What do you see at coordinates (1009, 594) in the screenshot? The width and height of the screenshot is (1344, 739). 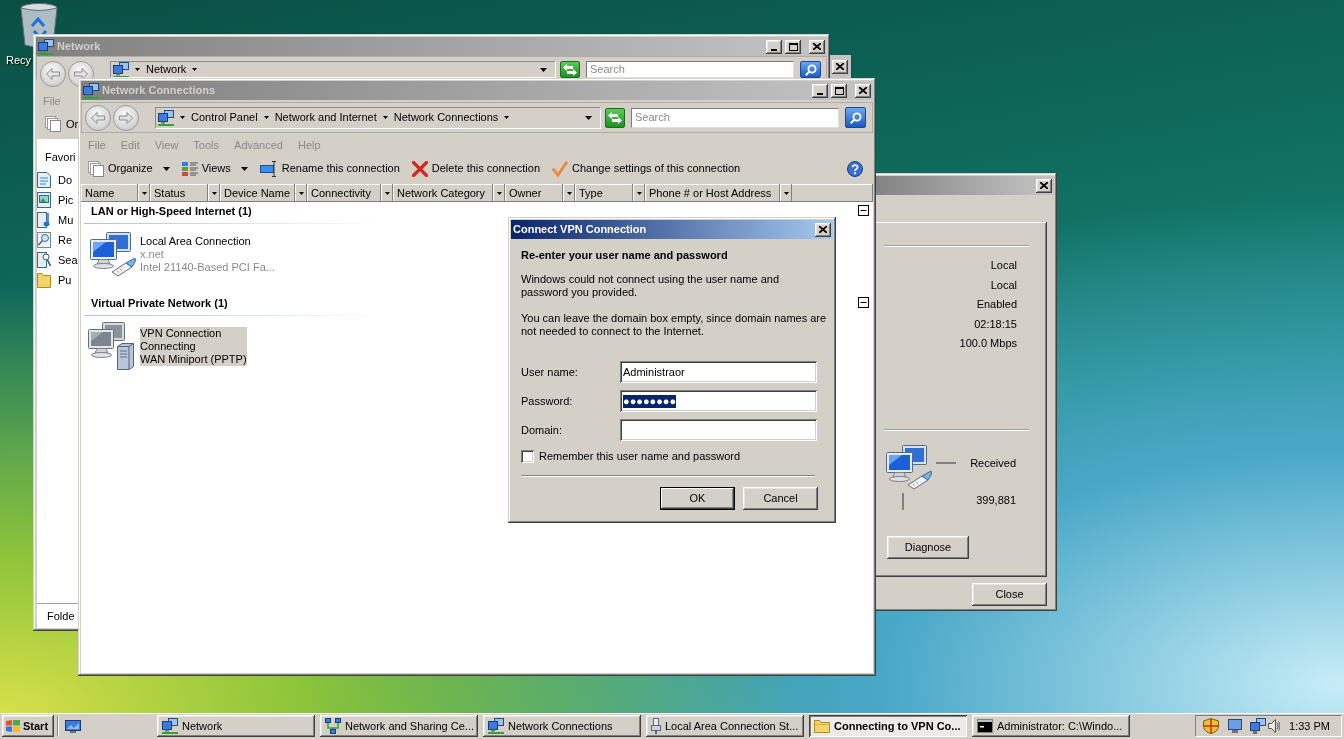 I see `close-dialog-button: Close` at bounding box center [1009, 594].